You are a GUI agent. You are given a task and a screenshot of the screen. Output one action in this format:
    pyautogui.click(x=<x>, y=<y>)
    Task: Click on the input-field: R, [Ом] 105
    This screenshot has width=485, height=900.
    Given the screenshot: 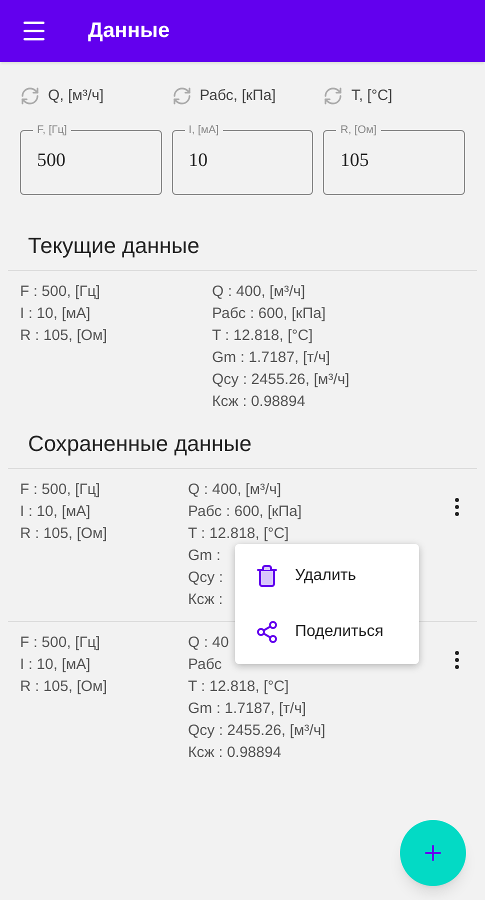 What is the action you would take?
    pyautogui.click(x=394, y=159)
    